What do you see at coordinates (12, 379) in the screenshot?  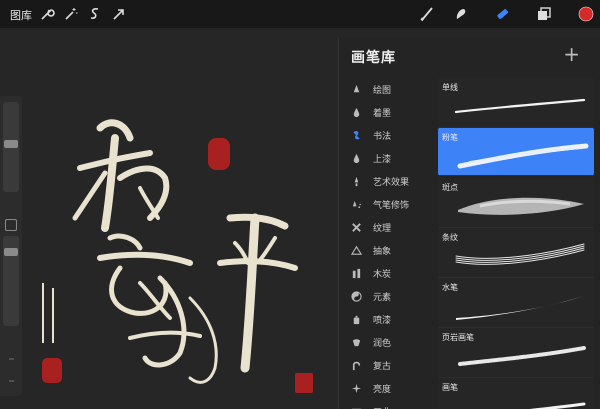 I see `redo-icon` at bounding box center [12, 379].